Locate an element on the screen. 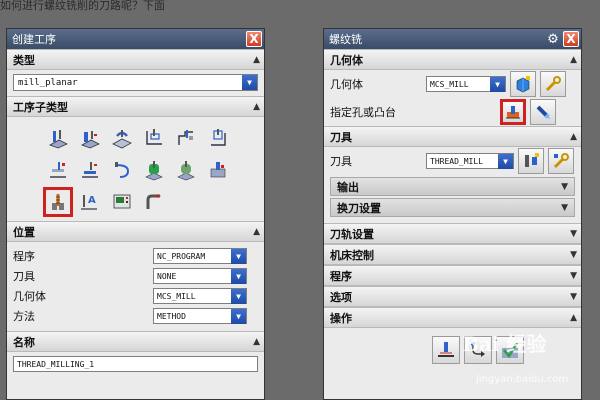  baidu-jingyan-watermark: Bai 经验 jingyan.baidu.com is located at coordinates (531, 359).